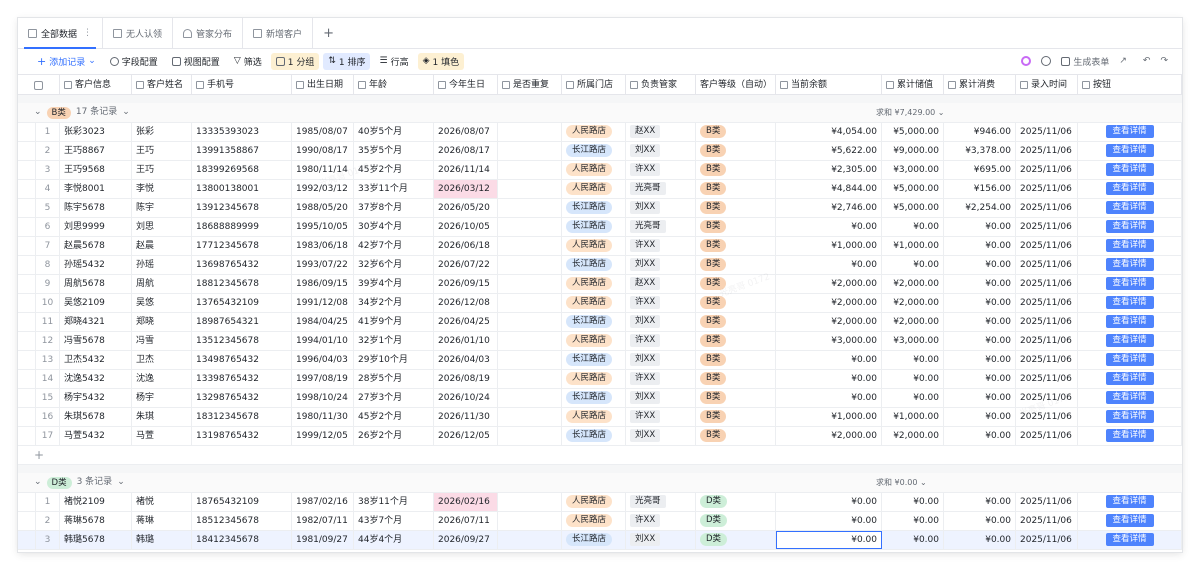 This screenshot has width=1200, height=570. Describe the element at coordinates (323, 502) in the screenshot. I see `cell-birth: 1987/02/16` at that location.